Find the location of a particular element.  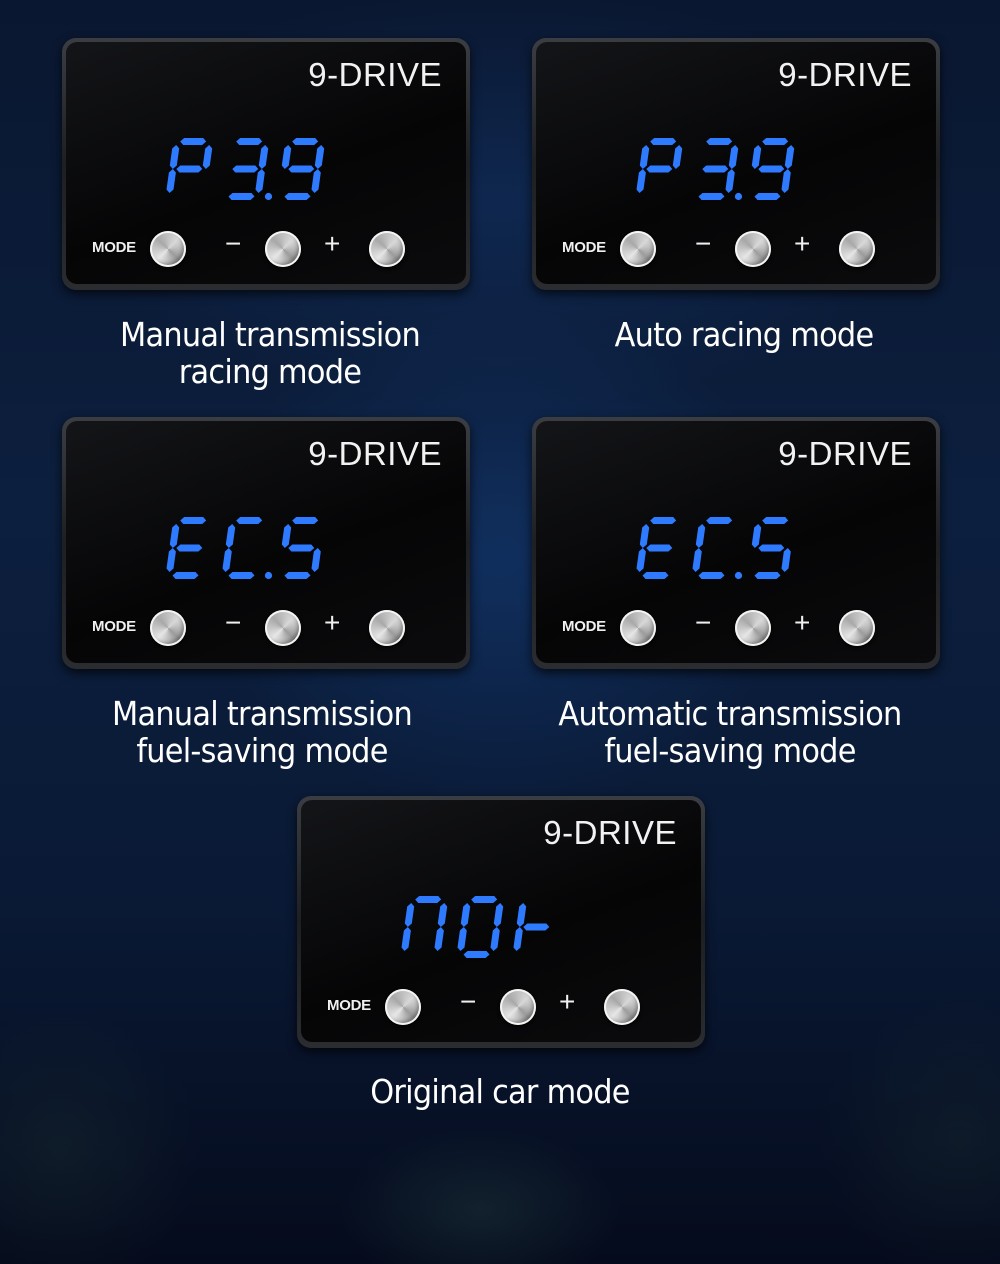

mode-caption: Manual transmission fuel-saving mode is located at coordinates (261, 732).